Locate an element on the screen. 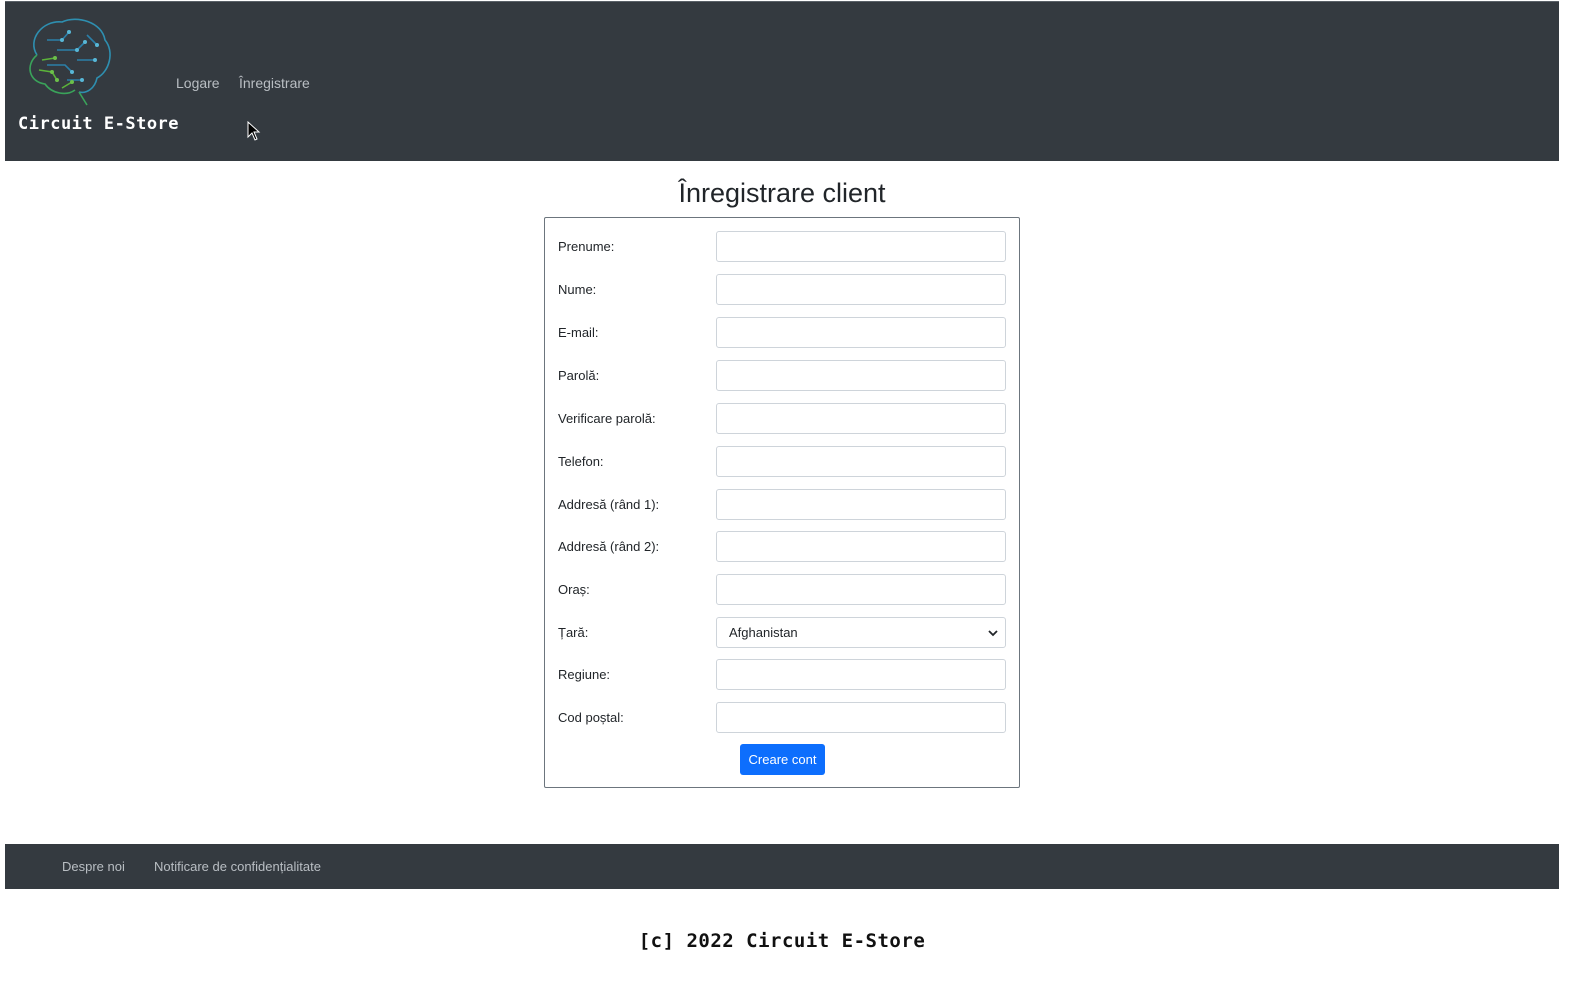 The image size is (1584, 988). form-row-city: Oraș: is located at coordinates (782, 589).